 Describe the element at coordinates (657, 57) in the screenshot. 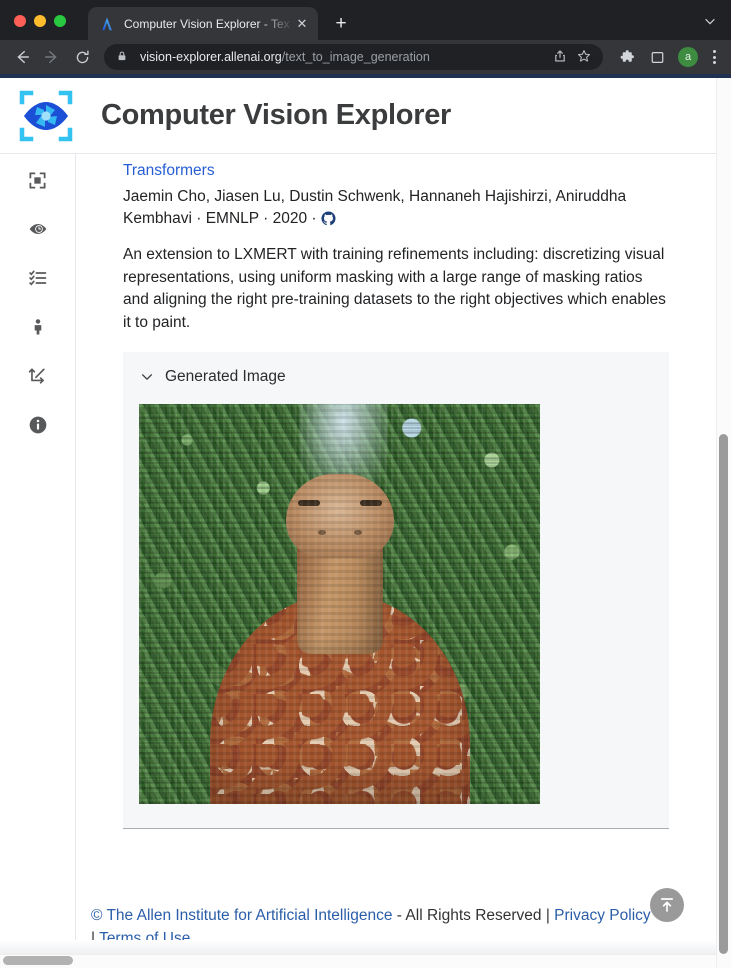

I see `side-panel-icon` at that location.